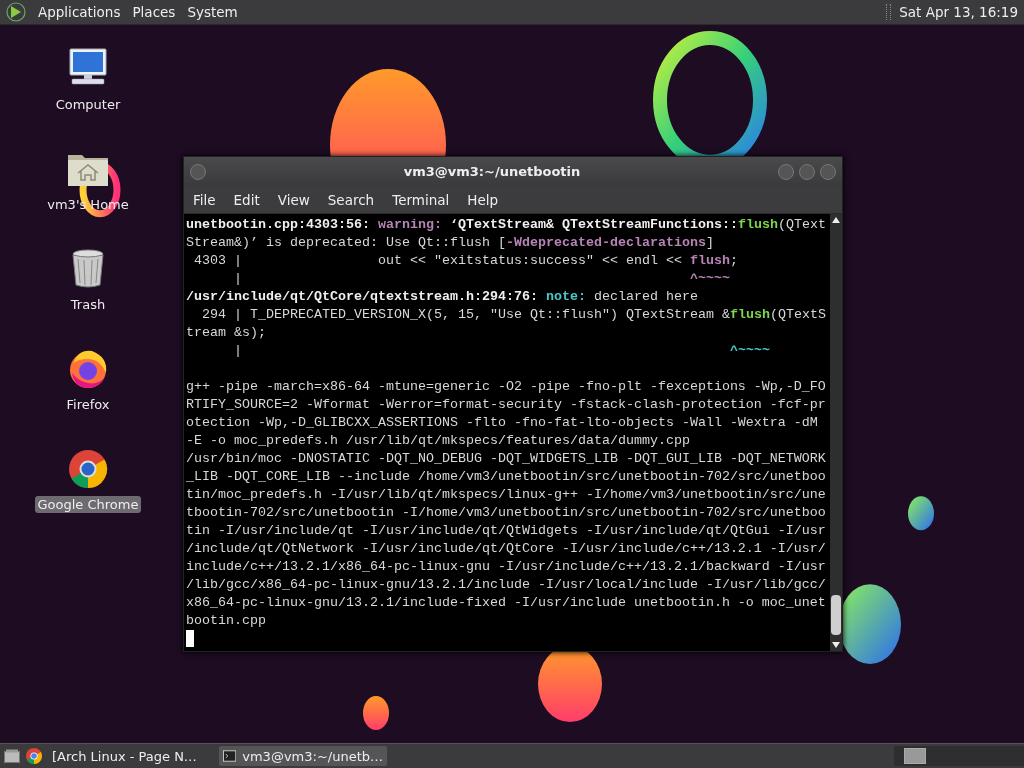 This screenshot has width=1024, height=768. Describe the element at coordinates (506, 405) in the screenshot. I see `terminal-line: RTIFY_SOURCE=2 -Wformat -Werror=format-security -fstack-clash-protection -fcf-pr` at that location.